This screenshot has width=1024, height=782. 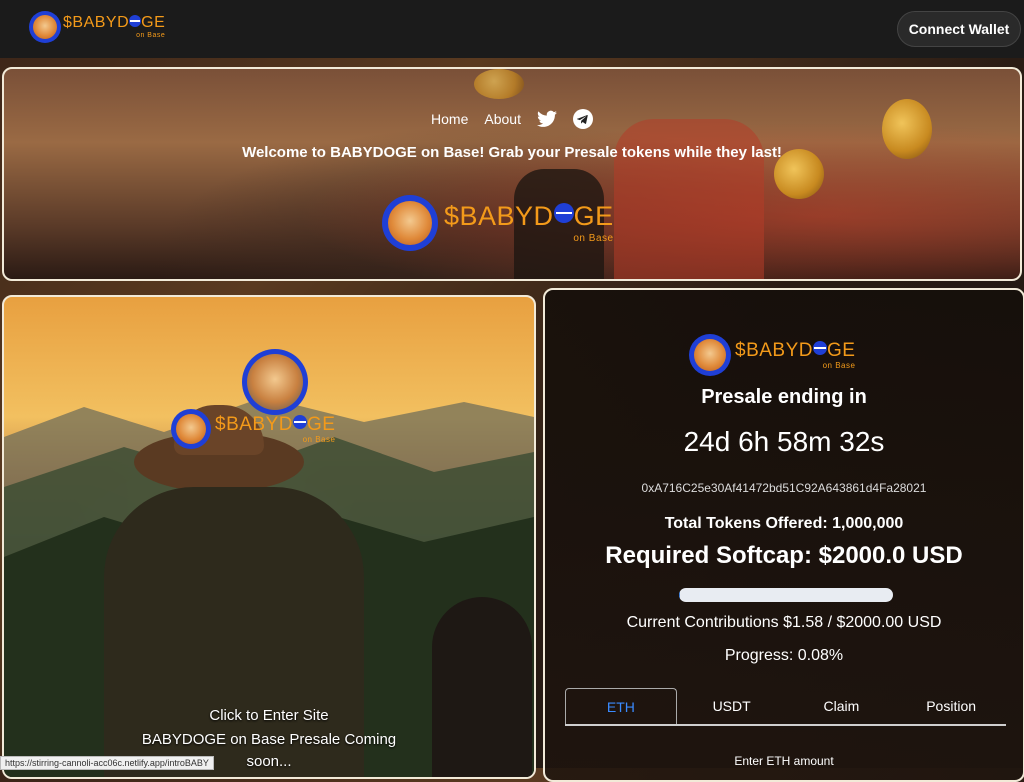 What do you see at coordinates (583, 119) in the screenshot?
I see `telegram-icon` at bounding box center [583, 119].